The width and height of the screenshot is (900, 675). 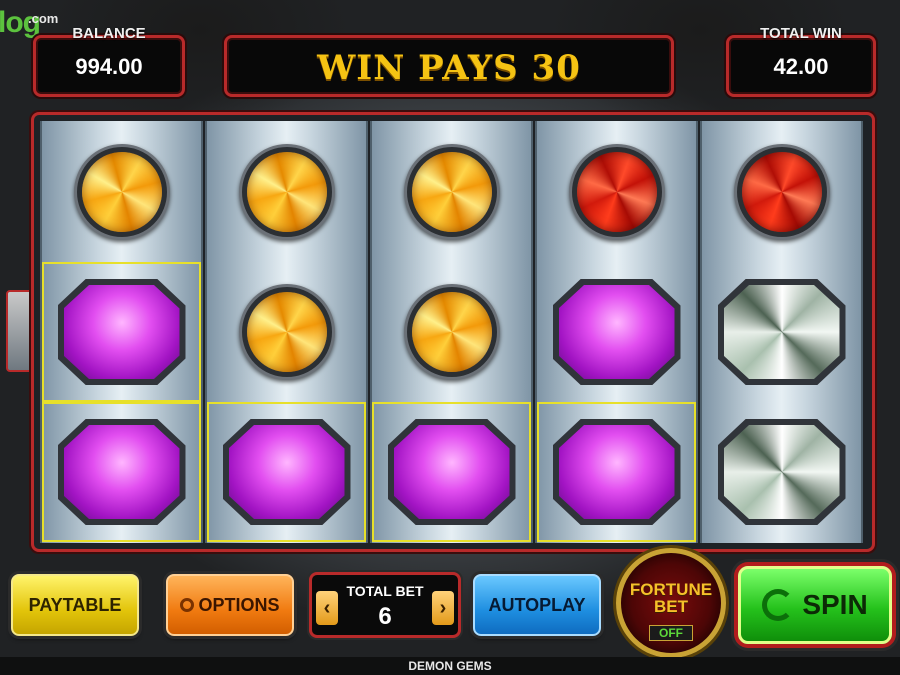 I want to click on balance-panel: BALANCE 994.00, so click(x=109, y=61).